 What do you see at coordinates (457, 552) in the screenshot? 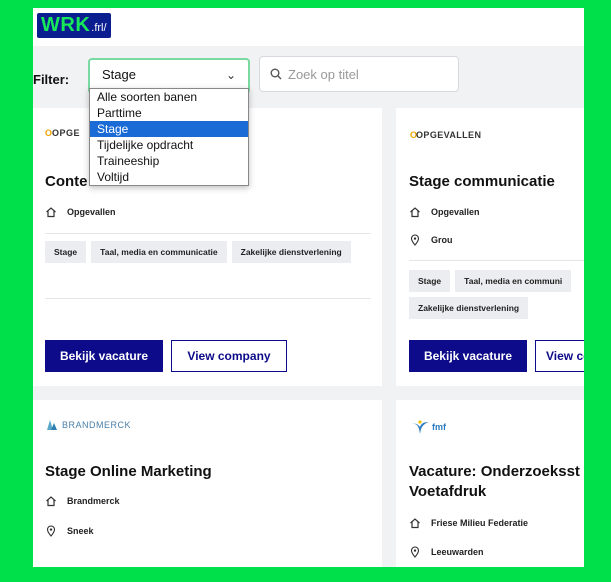
I see `location-name: Leeuwarden` at bounding box center [457, 552].